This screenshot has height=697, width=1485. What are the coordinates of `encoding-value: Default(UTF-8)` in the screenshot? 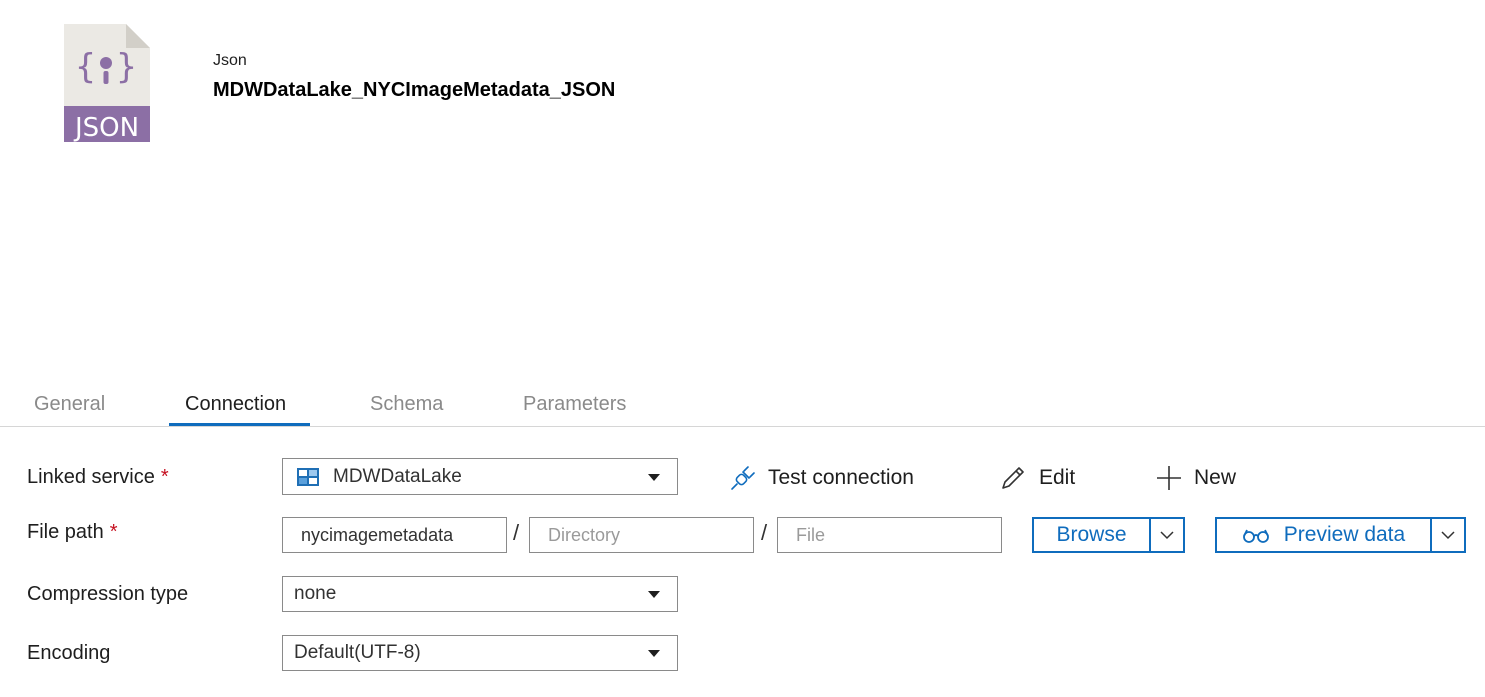 It's located at (357, 652).